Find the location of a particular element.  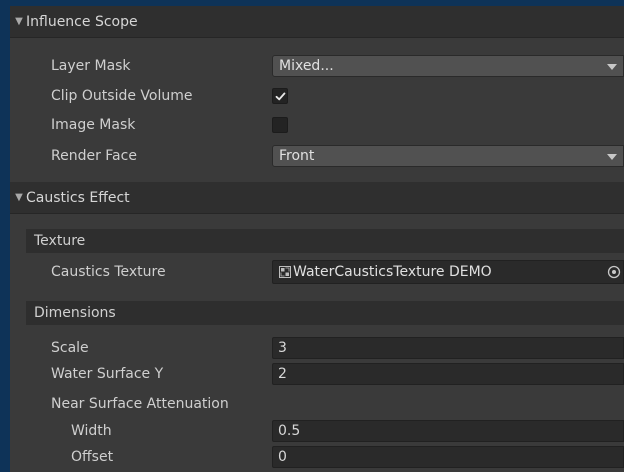

width-field: 0.5 is located at coordinates (448, 431).